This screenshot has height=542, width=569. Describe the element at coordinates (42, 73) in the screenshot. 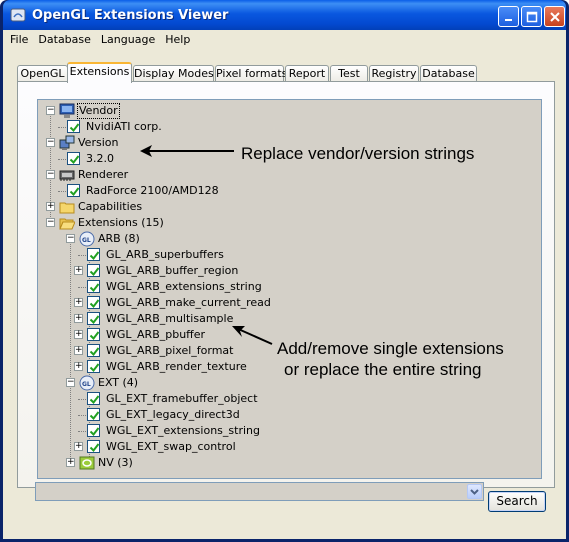

I see `tab-opengl: OpenGL` at that location.